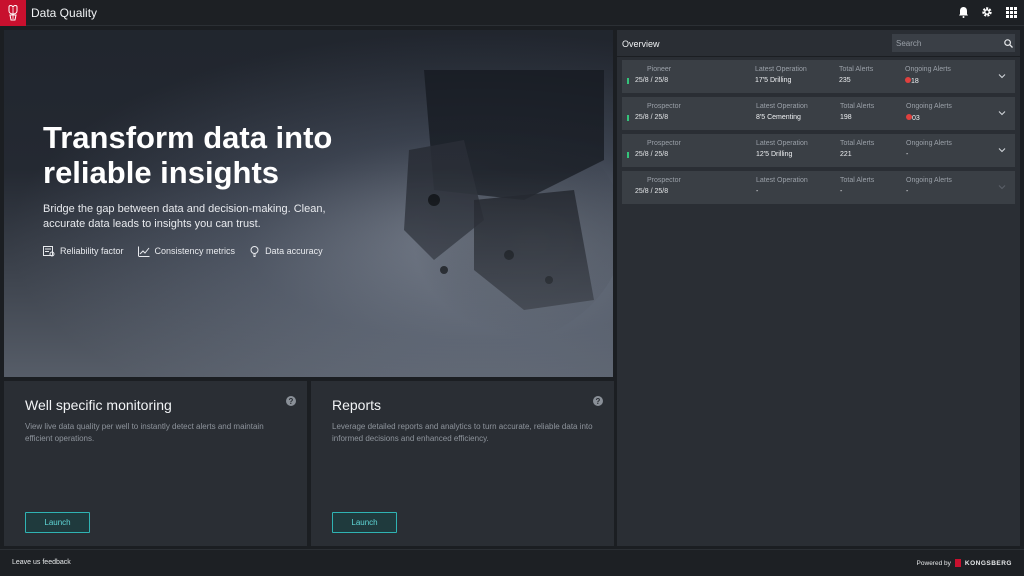  Describe the element at coordinates (846, 154) in the screenshot. I see `total-alerts: 221` at that location.